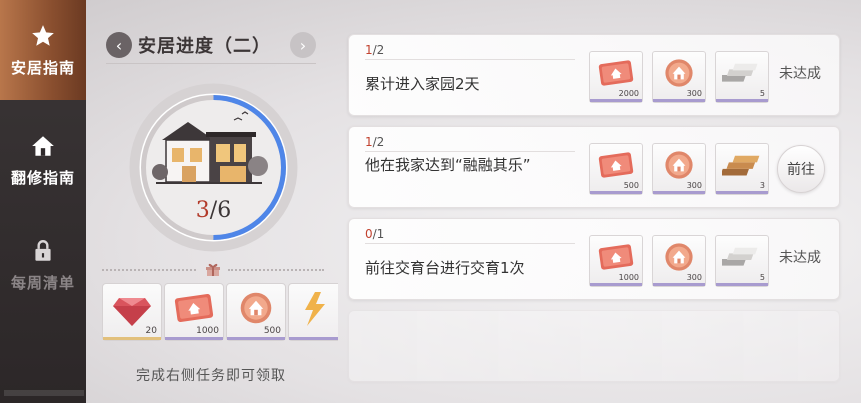 The width and height of the screenshot is (861, 403). Describe the element at coordinates (44, 393) in the screenshot. I see `footer-fineprint` at that location.